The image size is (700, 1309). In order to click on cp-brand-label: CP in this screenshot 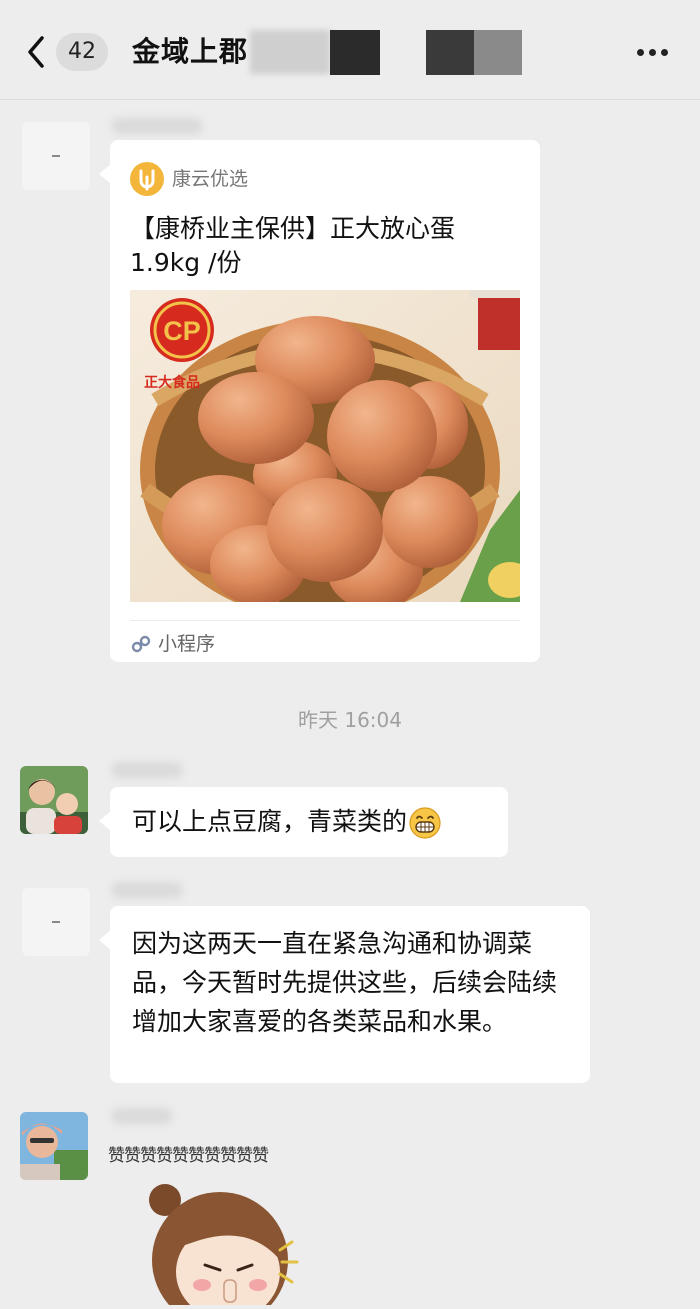, I will do `click(182, 331)`.